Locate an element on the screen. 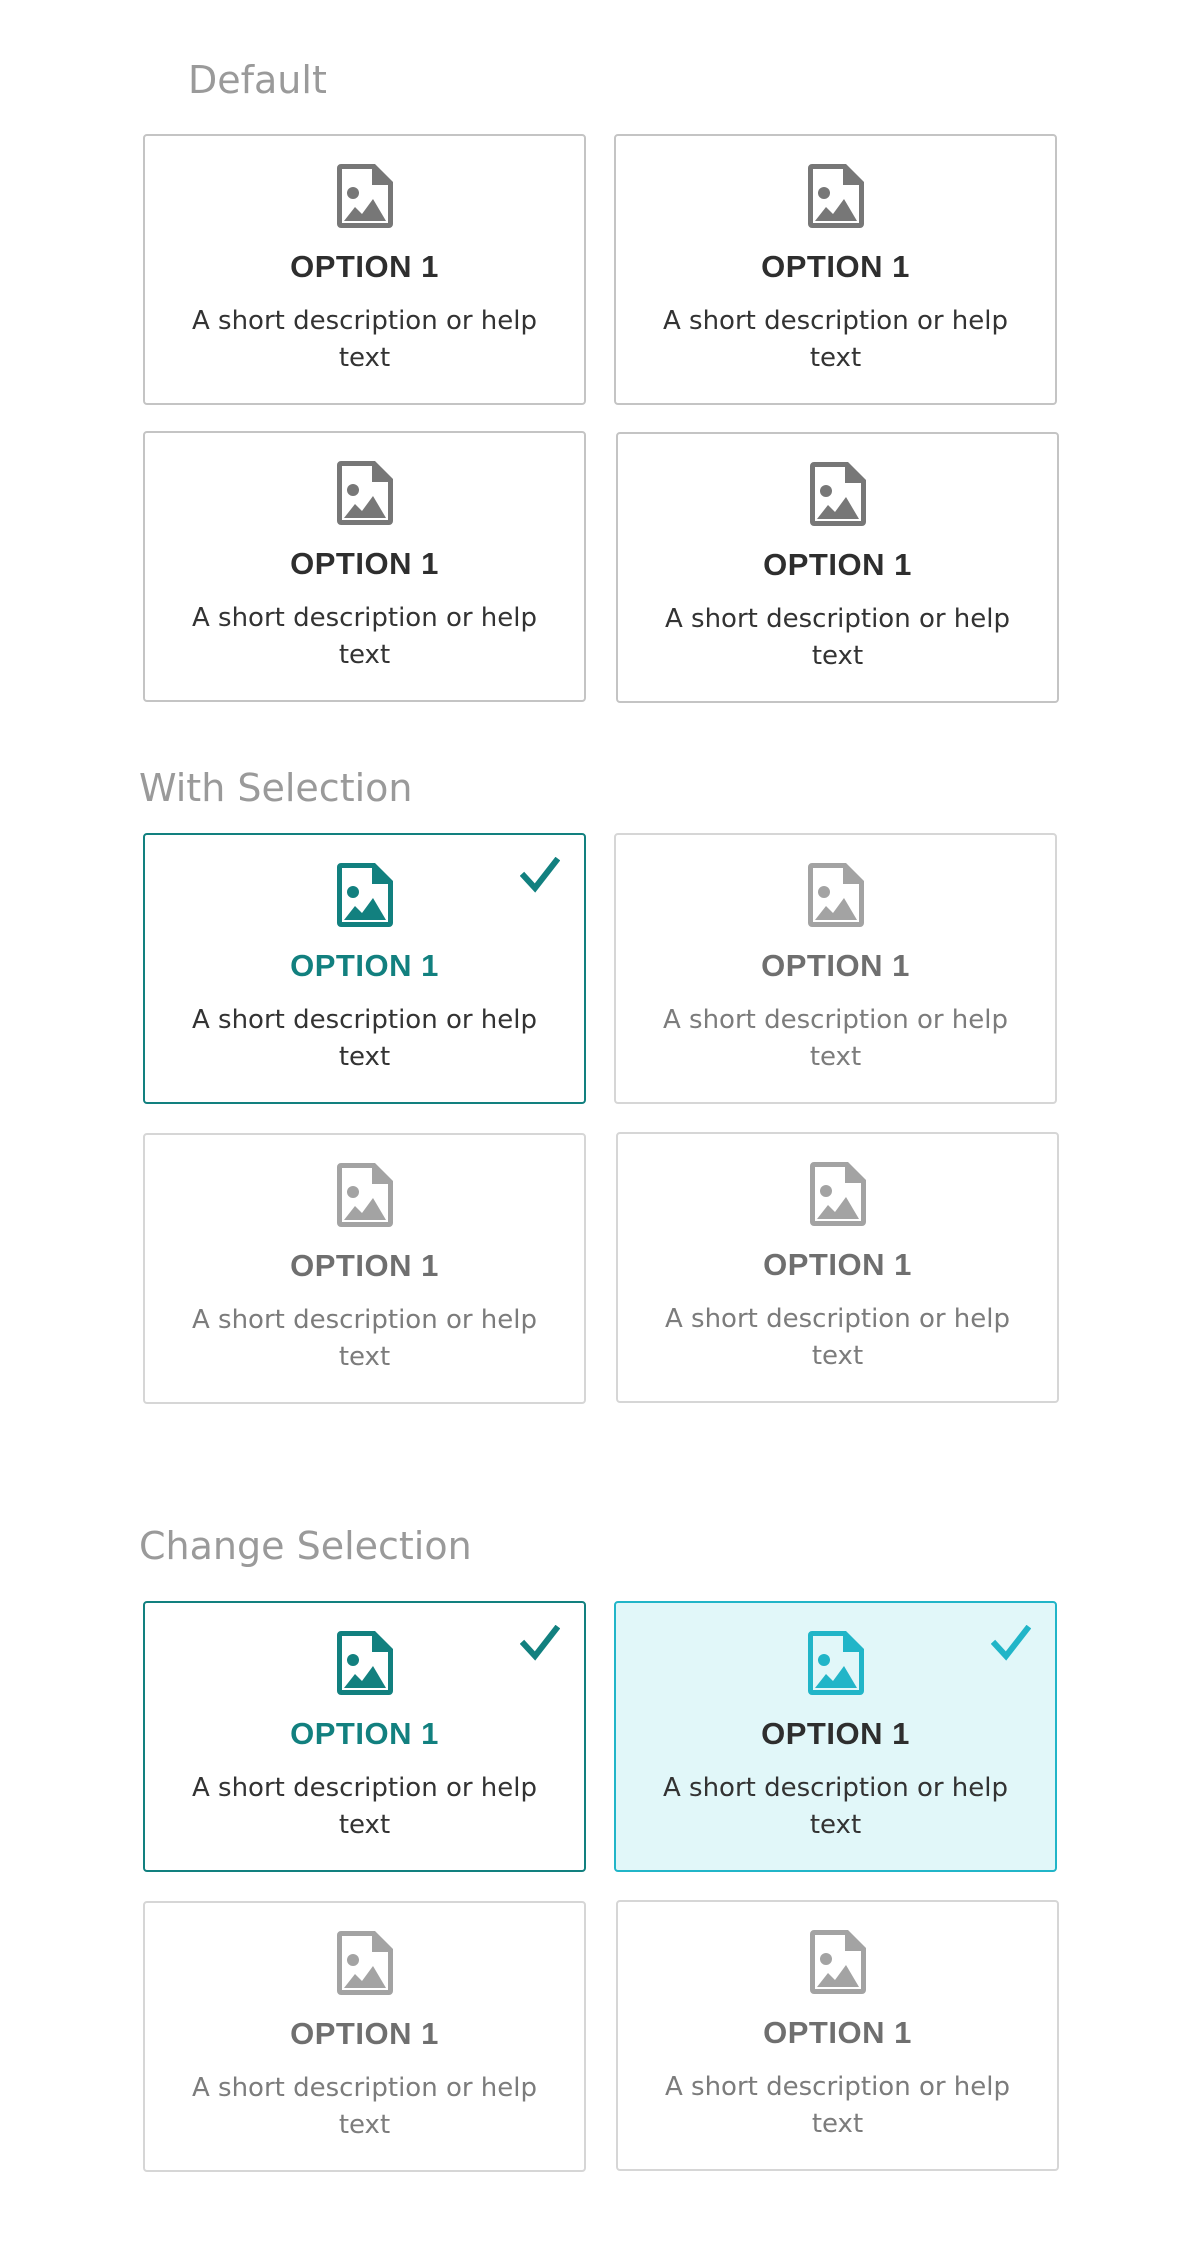  section-title-change-selection: Change Selection is located at coordinates (305, 1546).